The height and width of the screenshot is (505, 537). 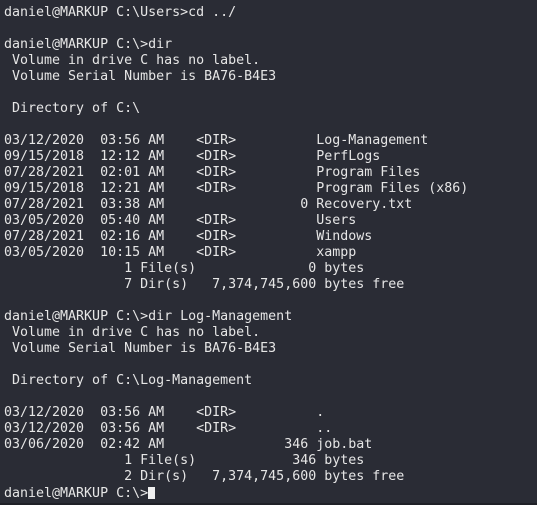 What do you see at coordinates (208, 204) in the screenshot?
I see `terminal-line: 07/28/2021 03:38 AM 0 Recovery.txt` at bounding box center [208, 204].